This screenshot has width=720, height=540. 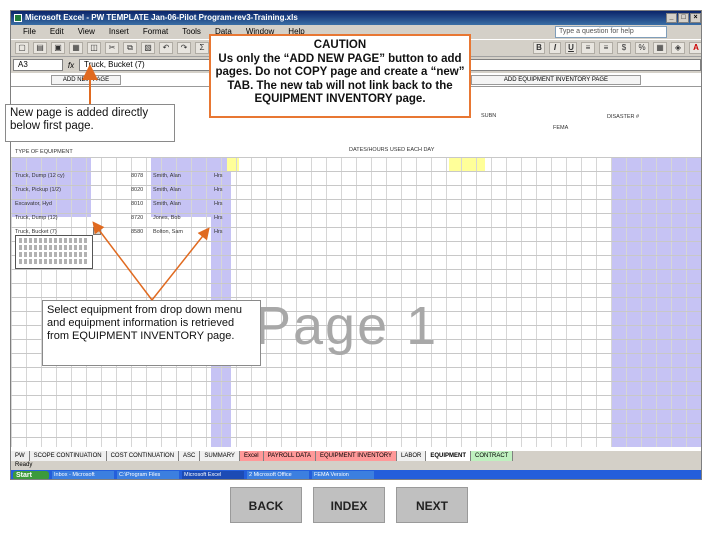 What do you see at coordinates (218, 176) in the screenshot?
I see `unit-row-1: Hrs` at bounding box center [218, 176].